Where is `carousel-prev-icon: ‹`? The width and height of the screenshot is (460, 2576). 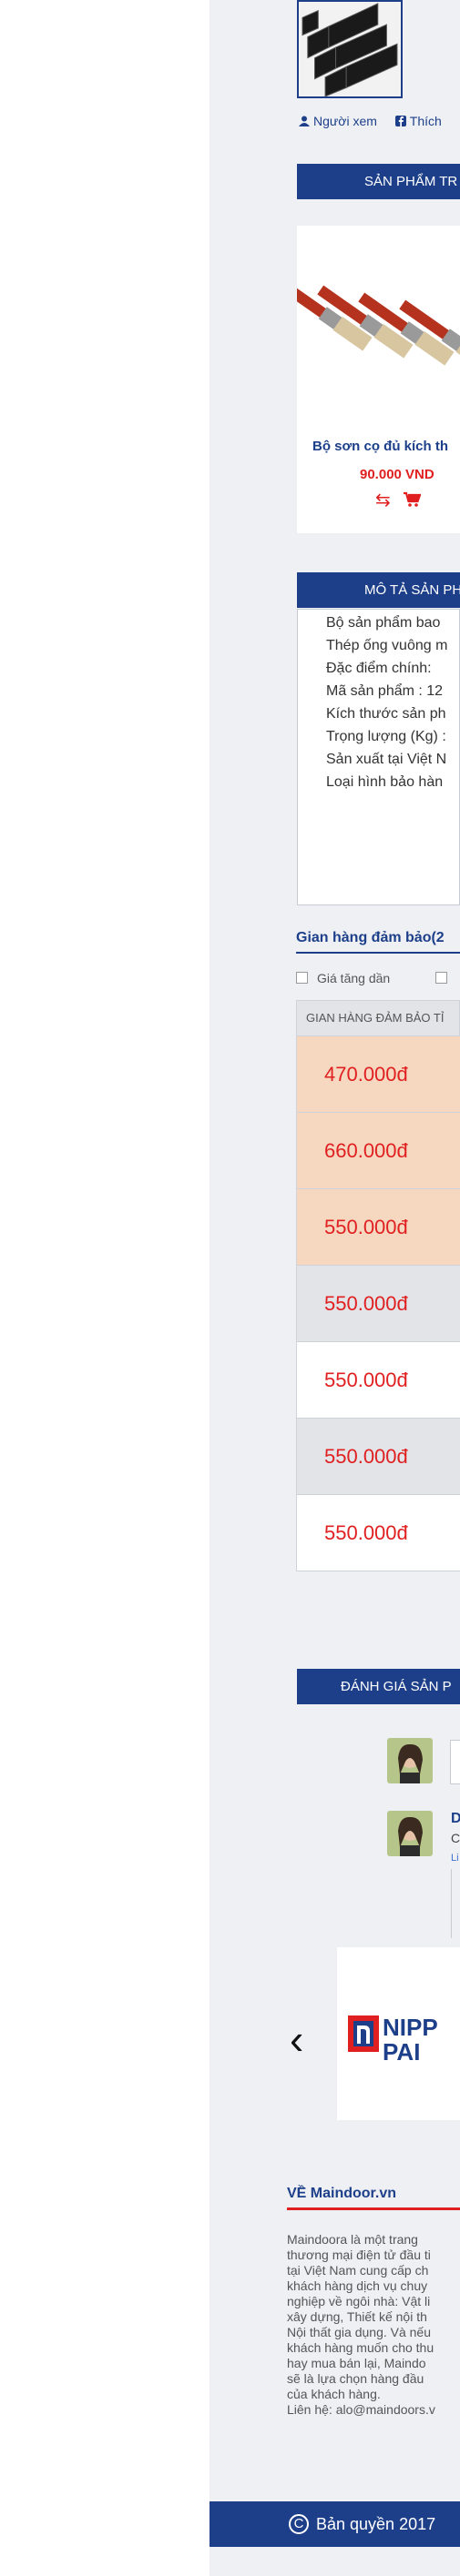
carousel-prev-icon: ‹ is located at coordinates (296, 2039).